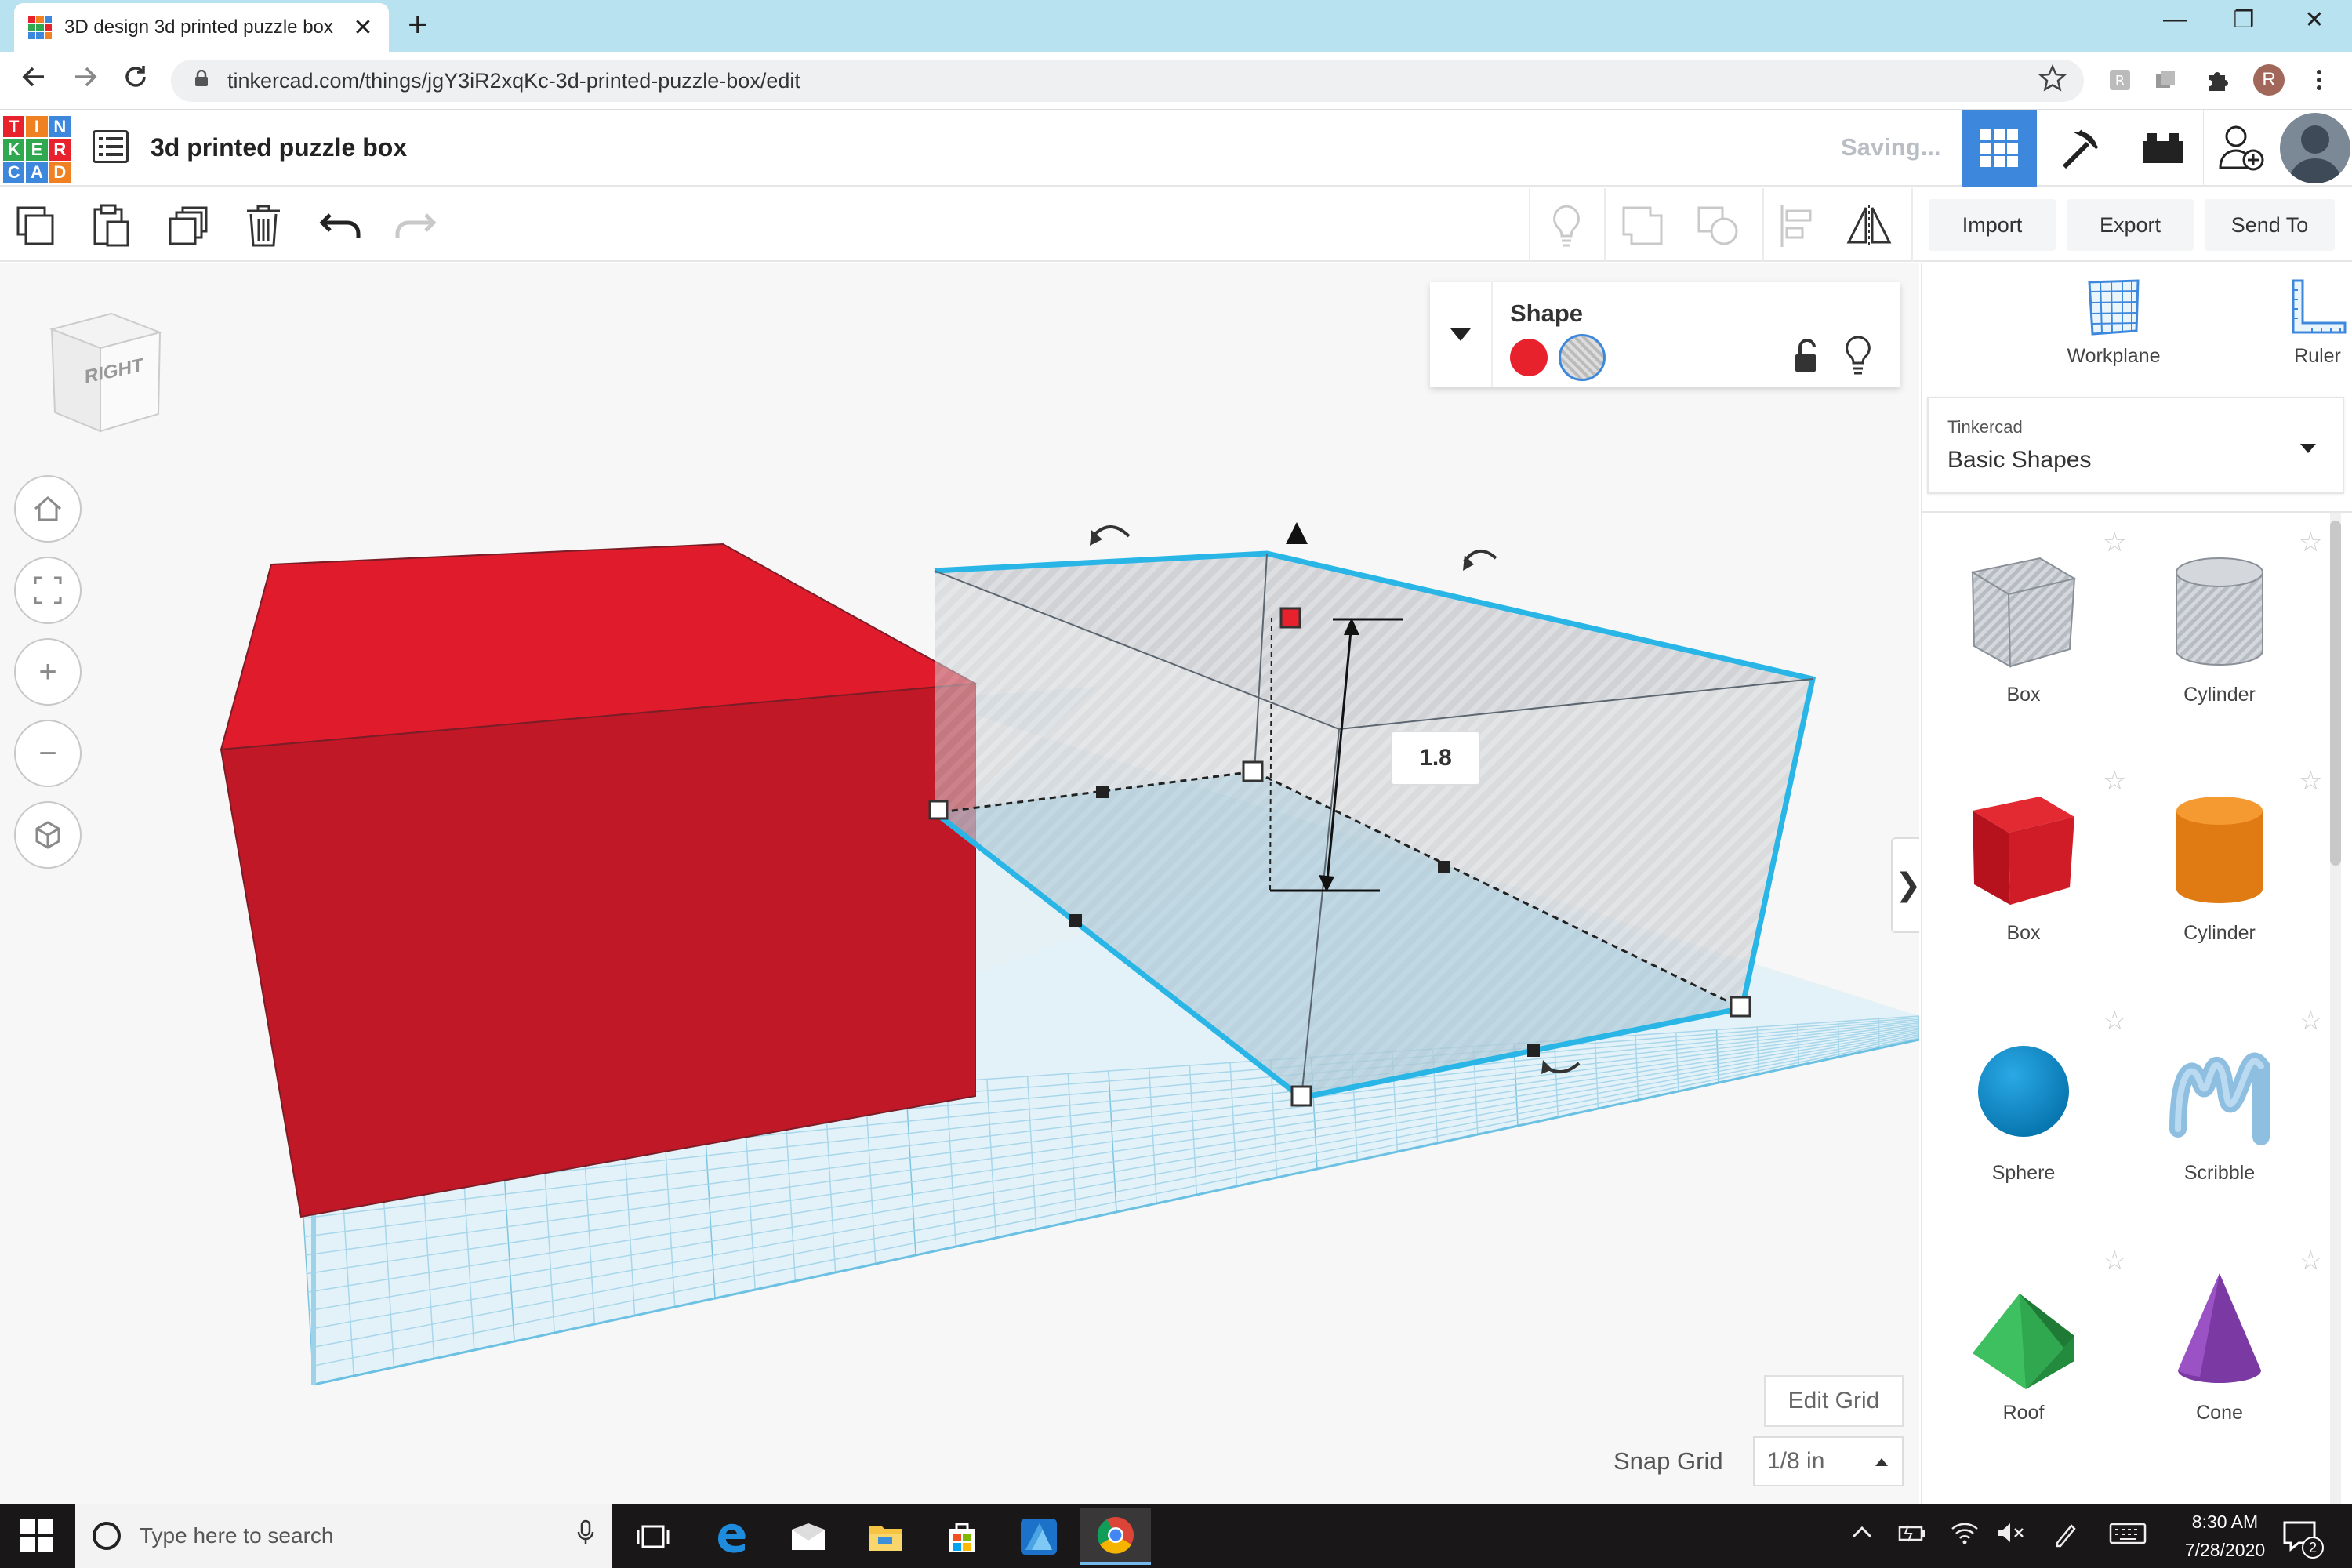 Image resolution: width=2352 pixels, height=1568 pixels. Describe the element at coordinates (885, 1536) in the screenshot. I see `file-explorer-icon` at that location.